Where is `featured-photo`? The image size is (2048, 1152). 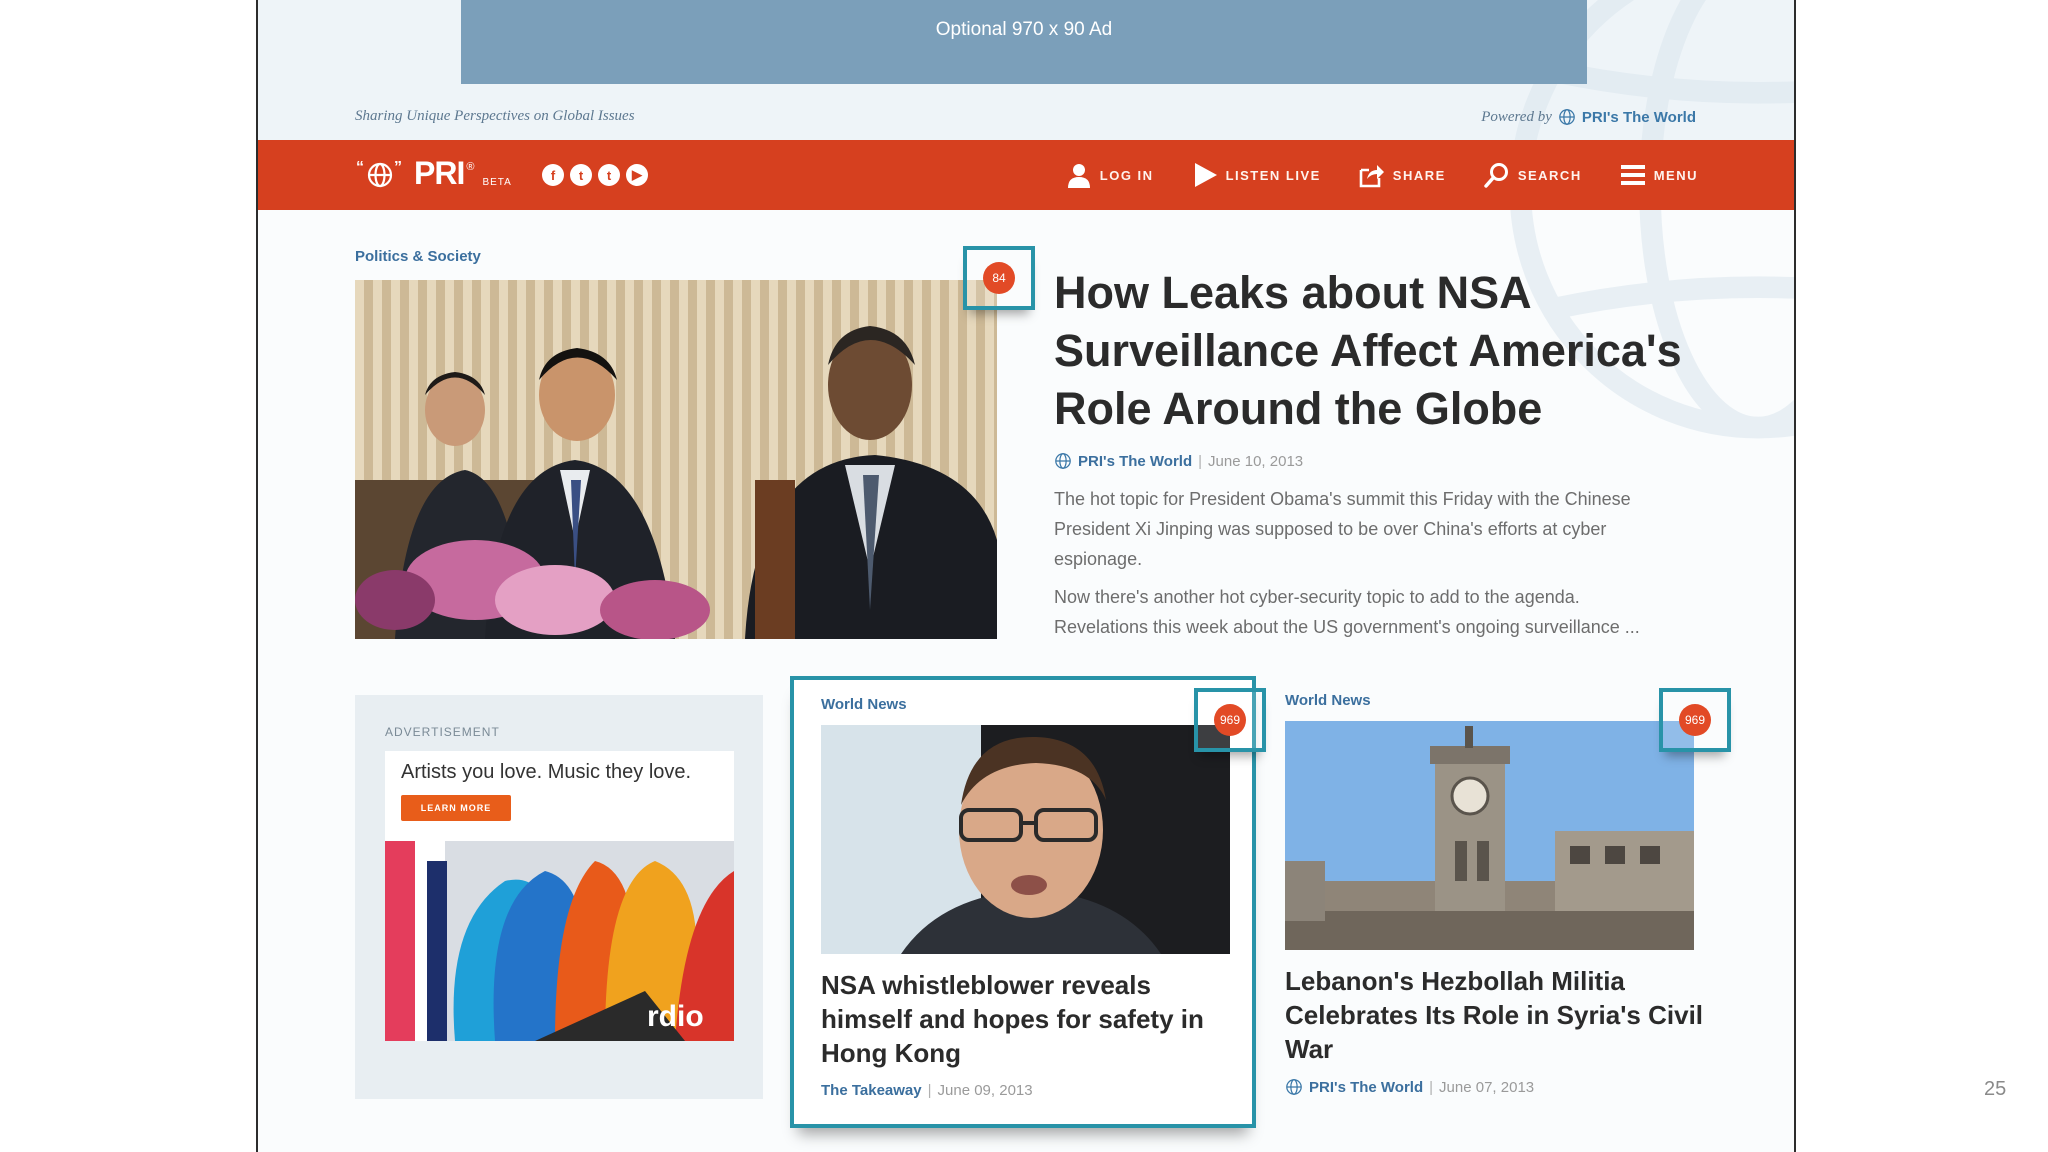
featured-photo is located at coordinates (676, 459).